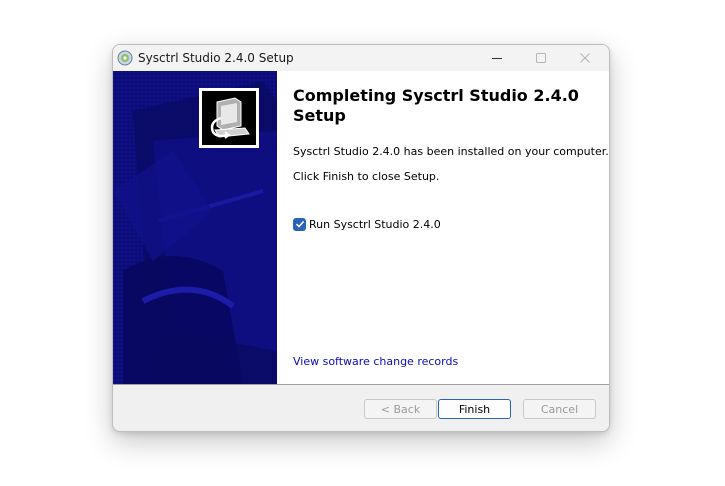 Image resolution: width=725 pixels, height=486 pixels. What do you see at coordinates (361, 408) in the screenshot?
I see `button-bar: < Back Finish Cancel` at bounding box center [361, 408].